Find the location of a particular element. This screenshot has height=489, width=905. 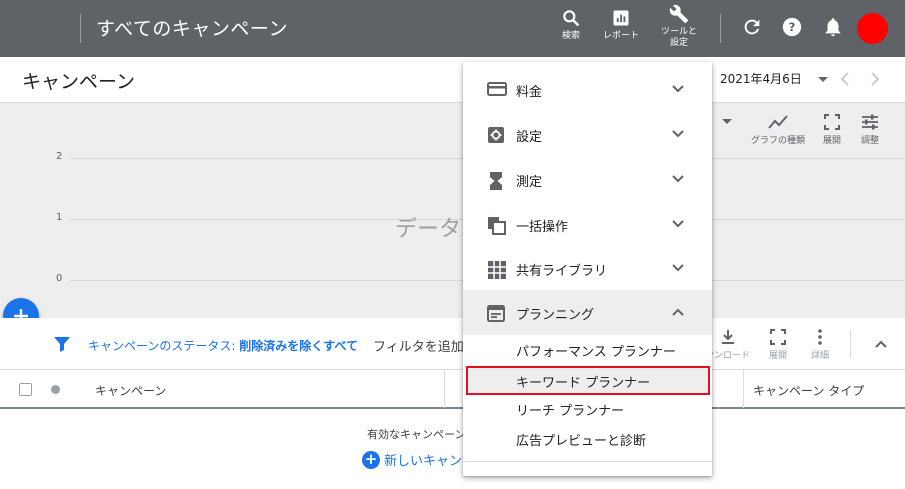

sub-header: キャンペーン 2021年4月6日 is located at coordinates (452, 80).